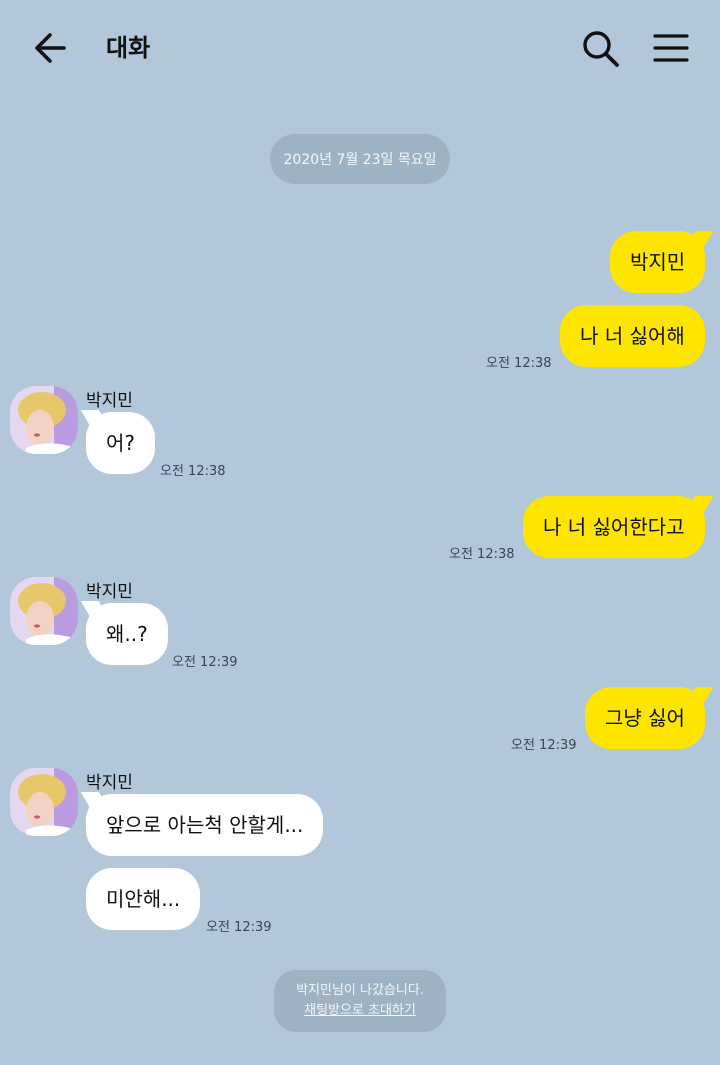  What do you see at coordinates (601, 49) in the screenshot?
I see `search-icon` at bounding box center [601, 49].